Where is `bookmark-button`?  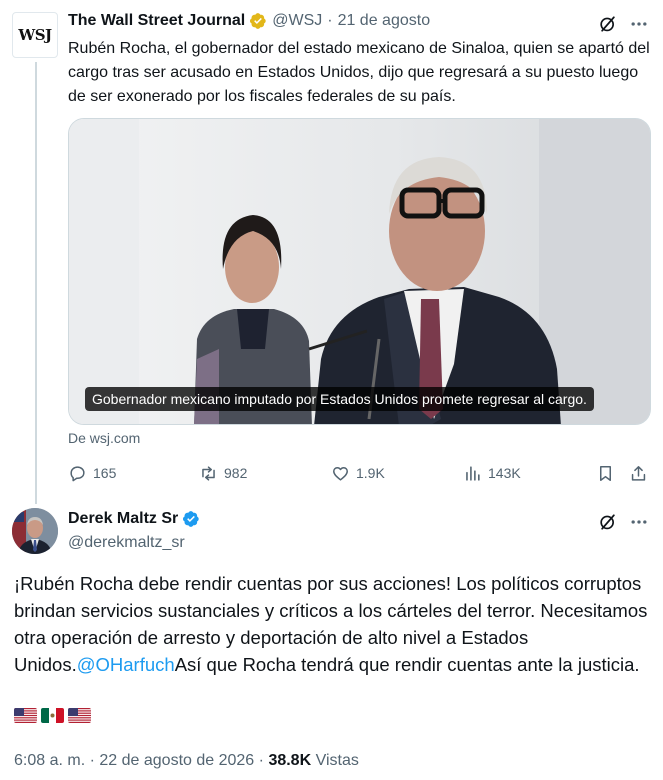 bookmark-button is located at coordinates (605, 473).